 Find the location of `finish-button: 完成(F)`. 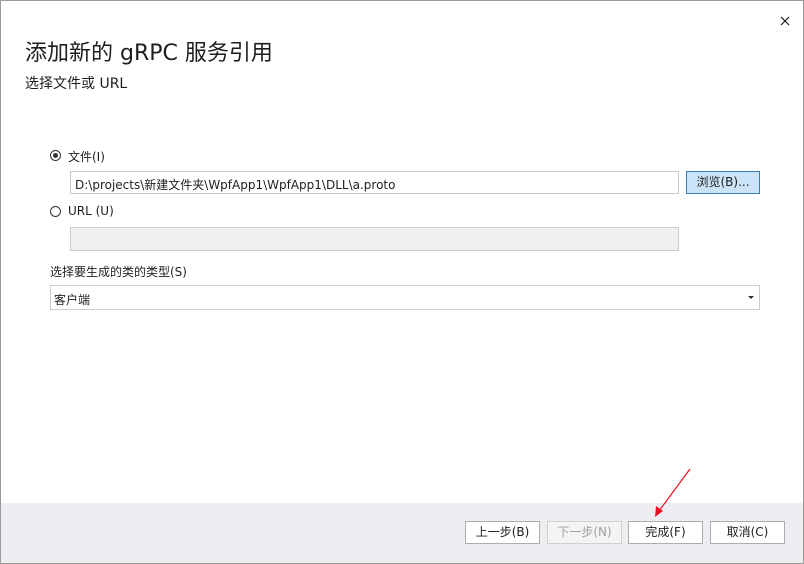

finish-button: 完成(F) is located at coordinates (665, 532).